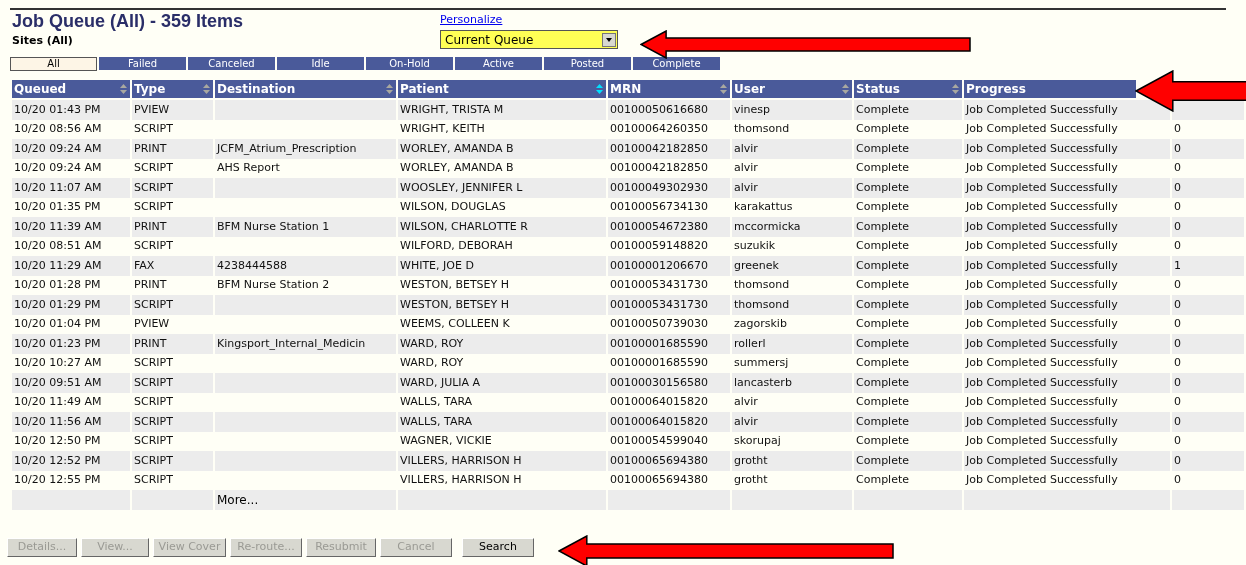  I want to click on tab: Complete, so click(676, 63).